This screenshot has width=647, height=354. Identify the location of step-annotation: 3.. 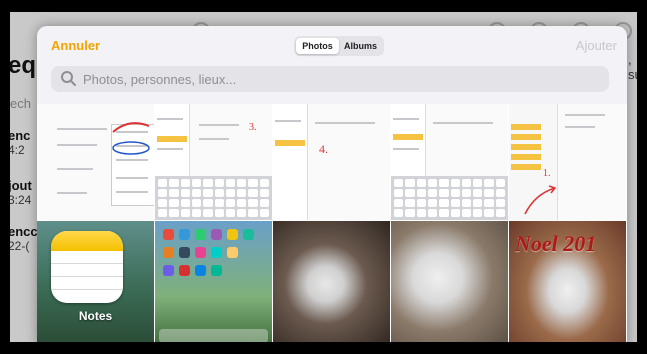
(253, 127).